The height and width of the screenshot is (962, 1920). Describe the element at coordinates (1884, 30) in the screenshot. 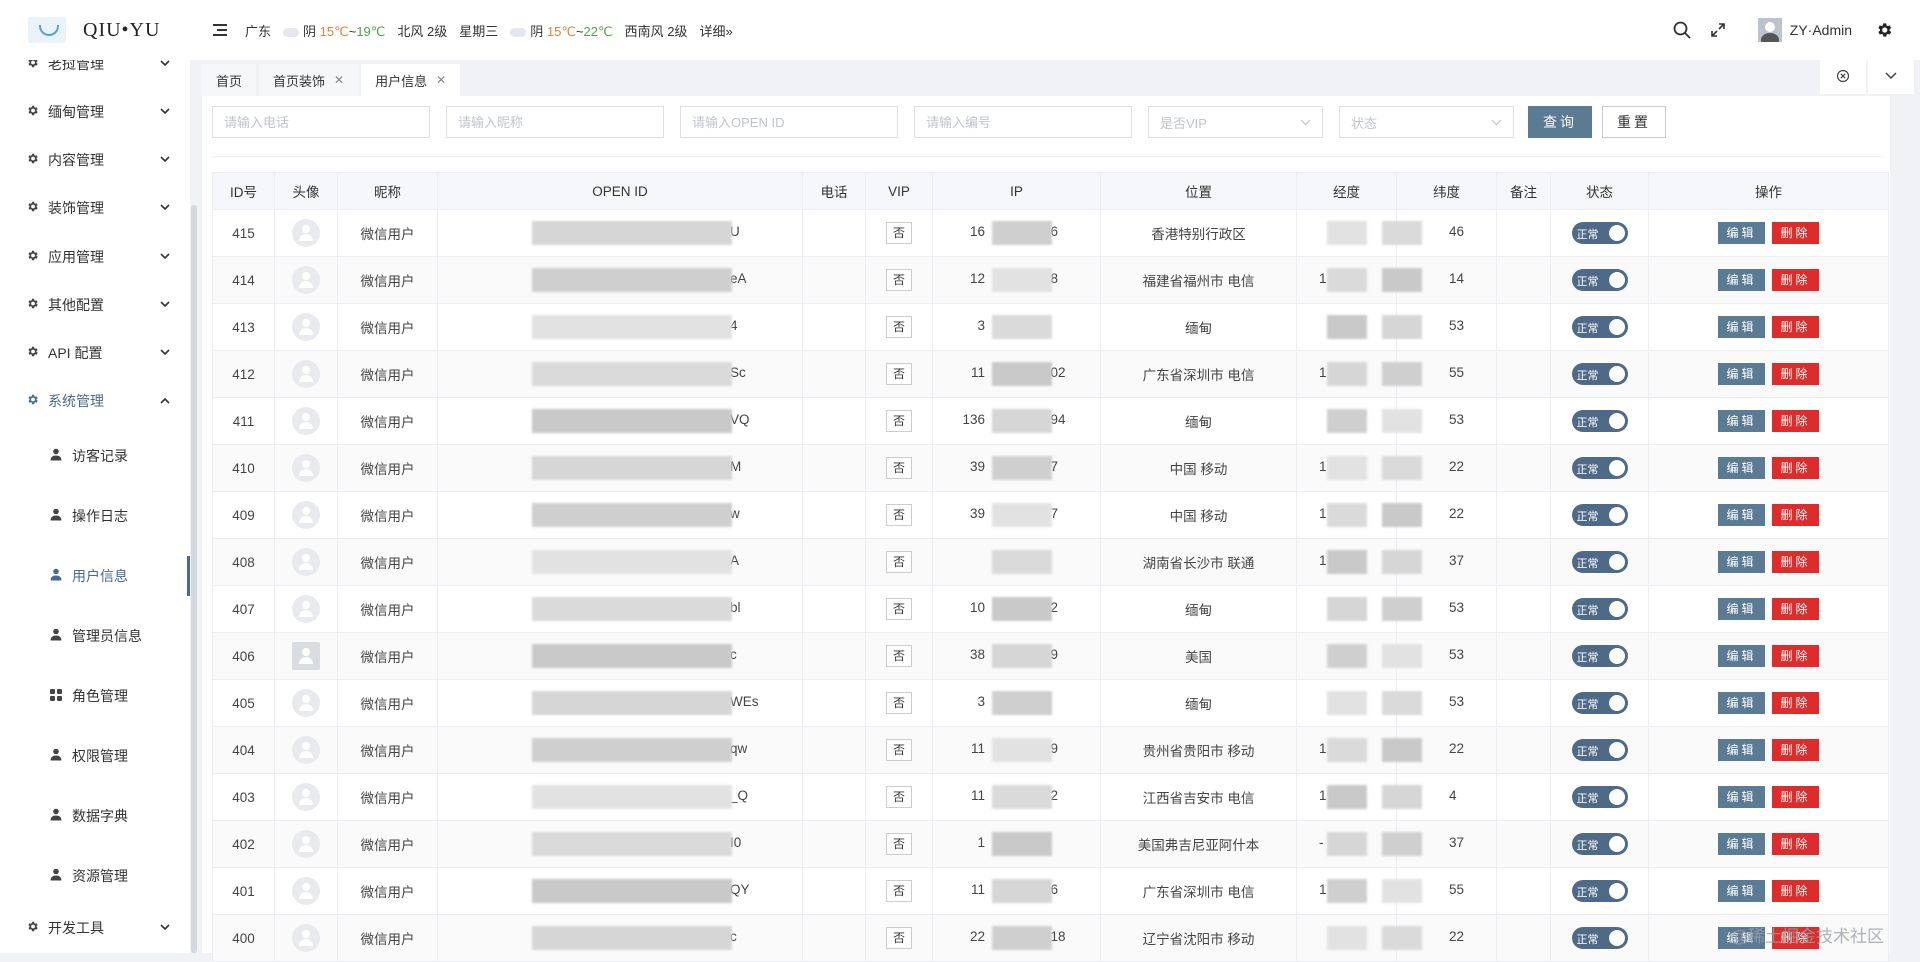

I see `settings-gear-icon` at that location.